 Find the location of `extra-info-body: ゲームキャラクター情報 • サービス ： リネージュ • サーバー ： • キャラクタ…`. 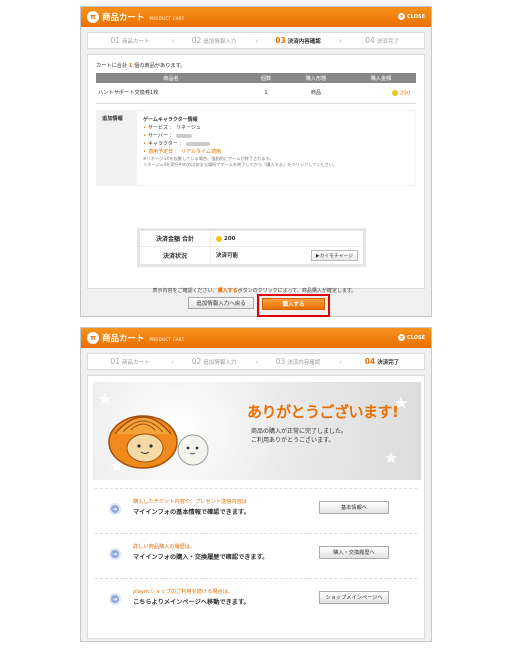

extra-info-body: ゲームキャラクター情報 • サービス ： リネージュ • サーバー ： • キャラクタ… is located at coordinates (276, 148).